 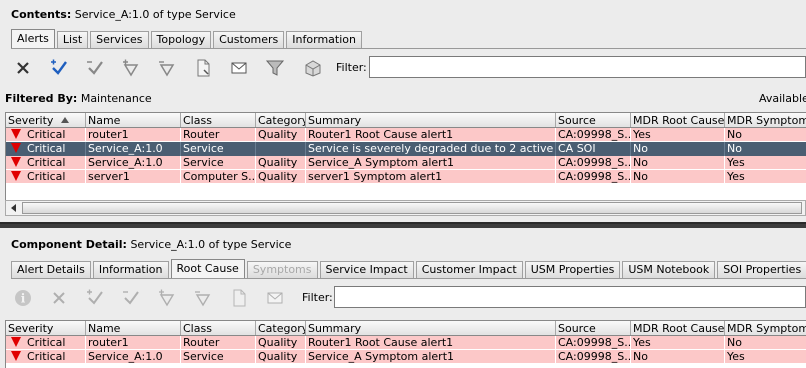 What do you see at coordinates (412, 208) in the screenshot?
I see `scroll-thumb` at bounding box center [412, 208].